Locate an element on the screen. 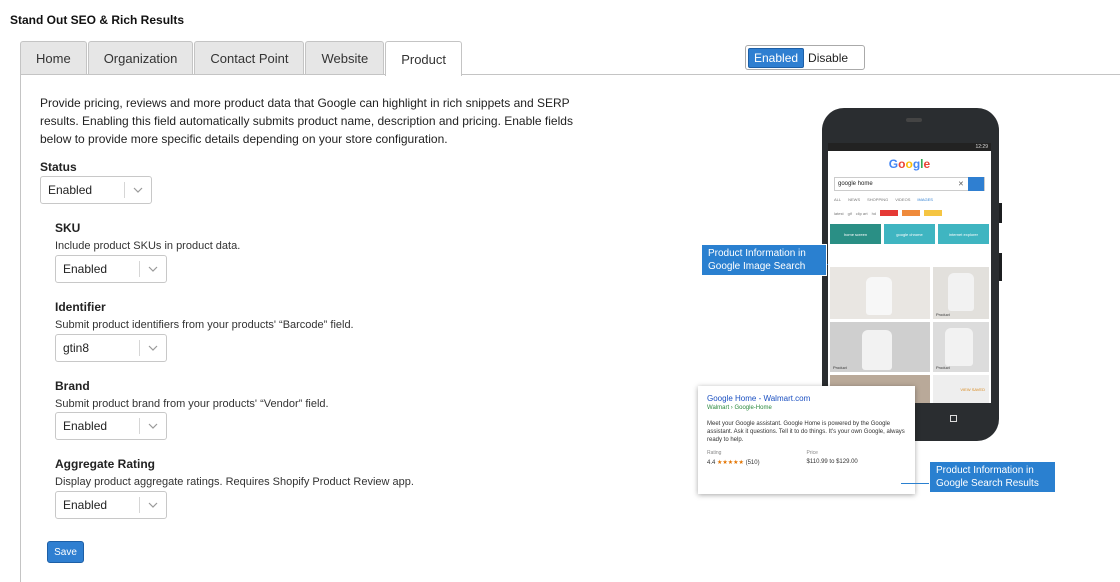 This screenshot has width=1120, height=582. google-nav-tab: IMAGES is located at coordinates (925, 199).